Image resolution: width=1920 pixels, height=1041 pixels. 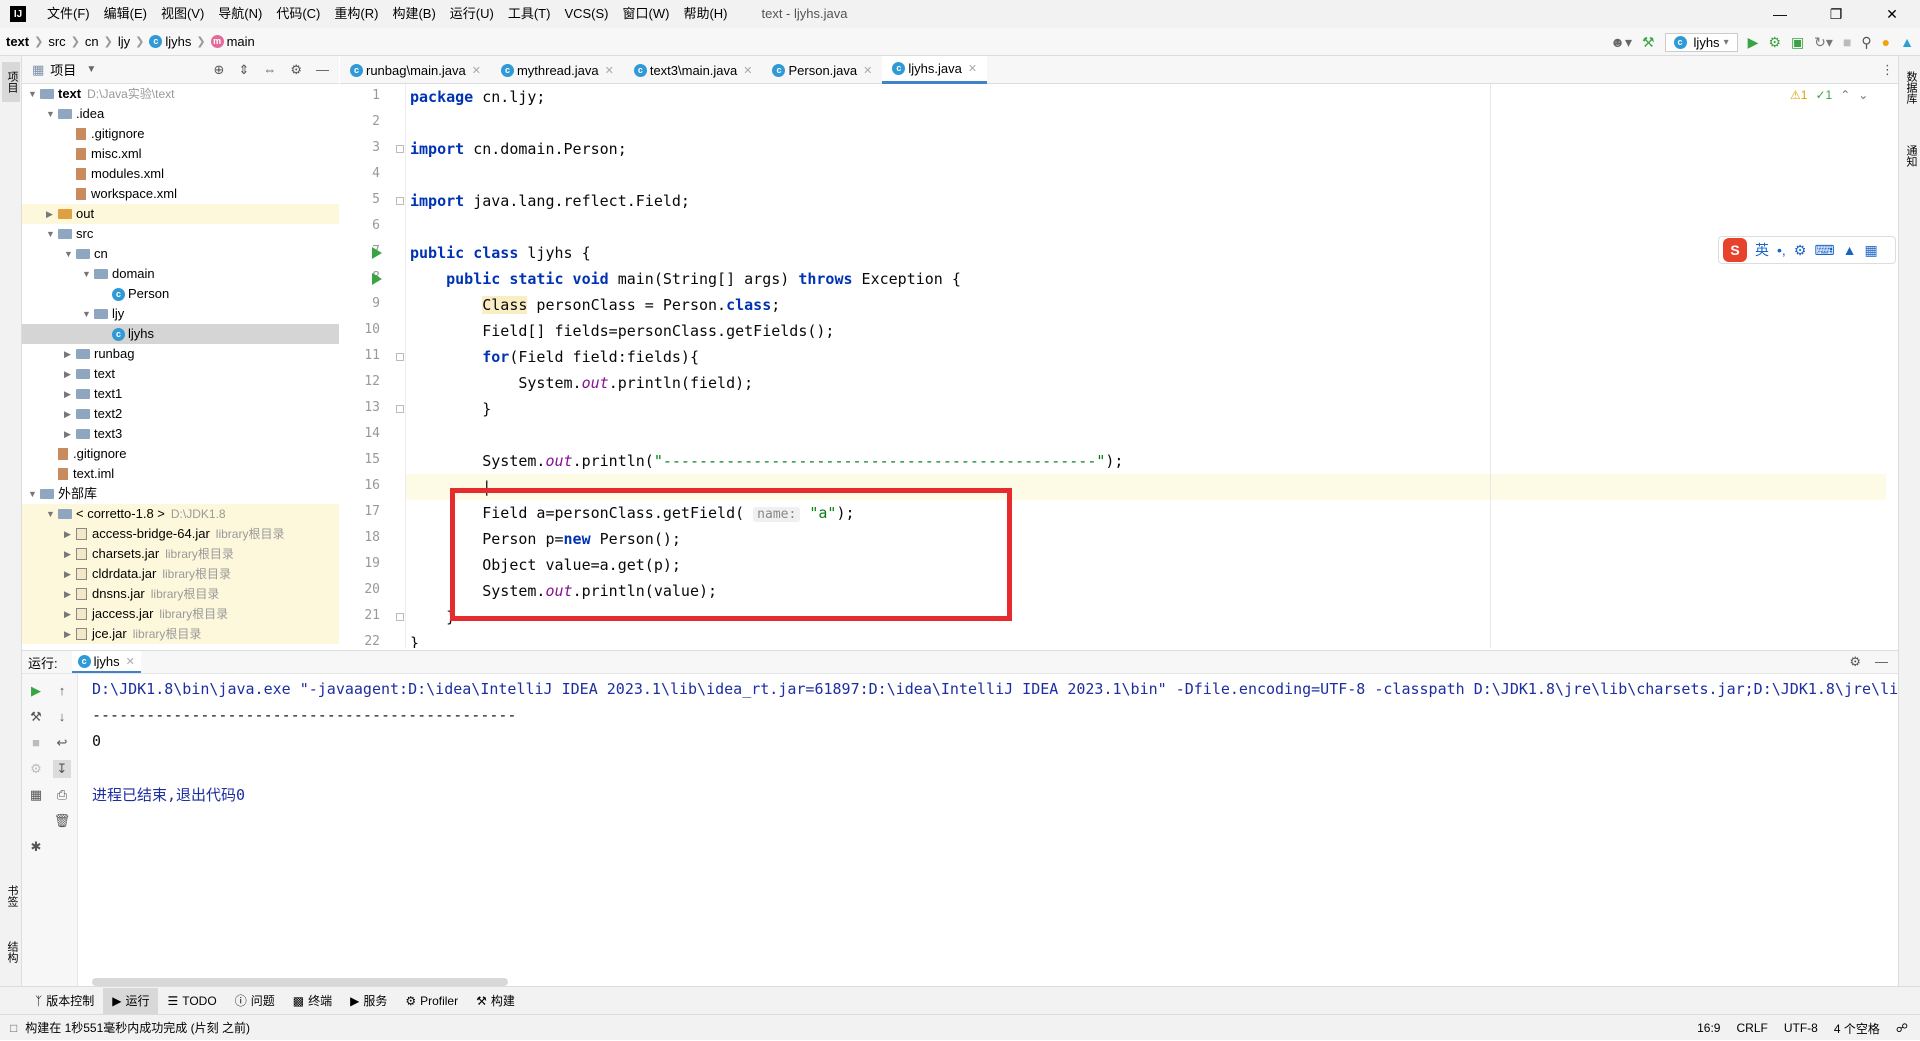 I want to click on tree-item: ▶ cldrdata.jar library根目录, so click(x=180, y=574).